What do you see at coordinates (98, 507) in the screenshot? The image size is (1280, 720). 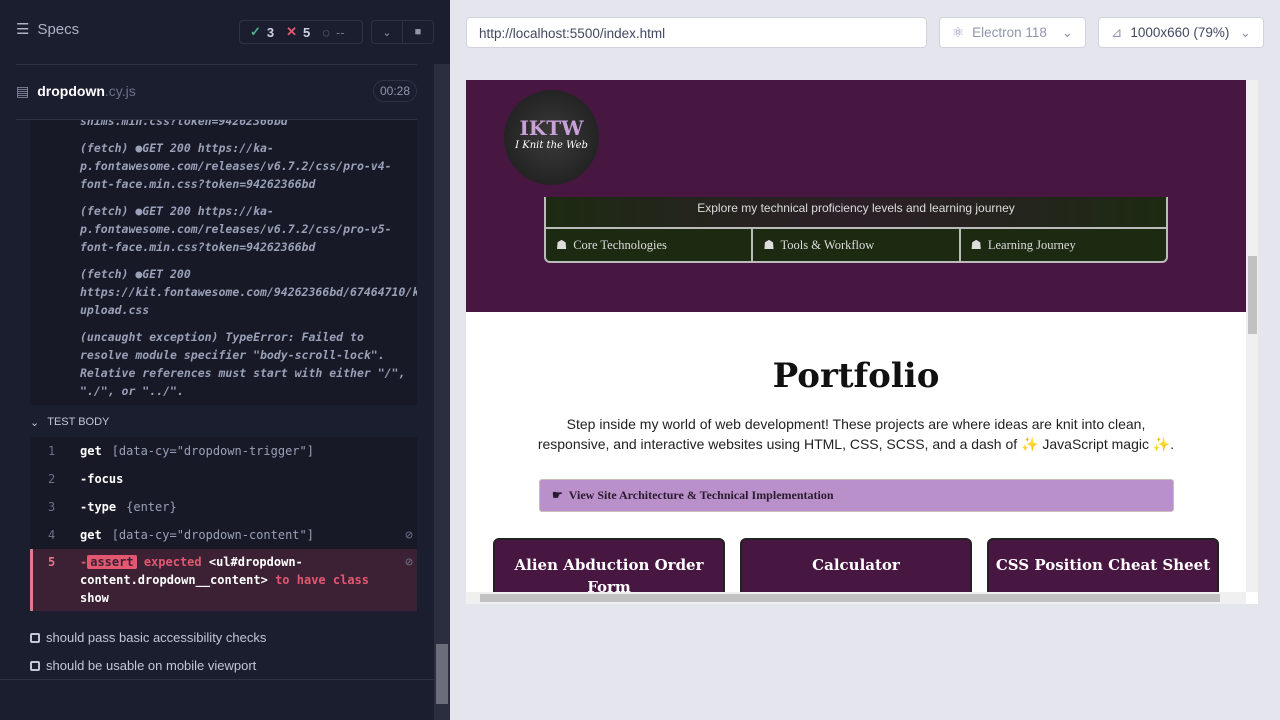 I see `command-name: -type` at bounding box center [98, 507].